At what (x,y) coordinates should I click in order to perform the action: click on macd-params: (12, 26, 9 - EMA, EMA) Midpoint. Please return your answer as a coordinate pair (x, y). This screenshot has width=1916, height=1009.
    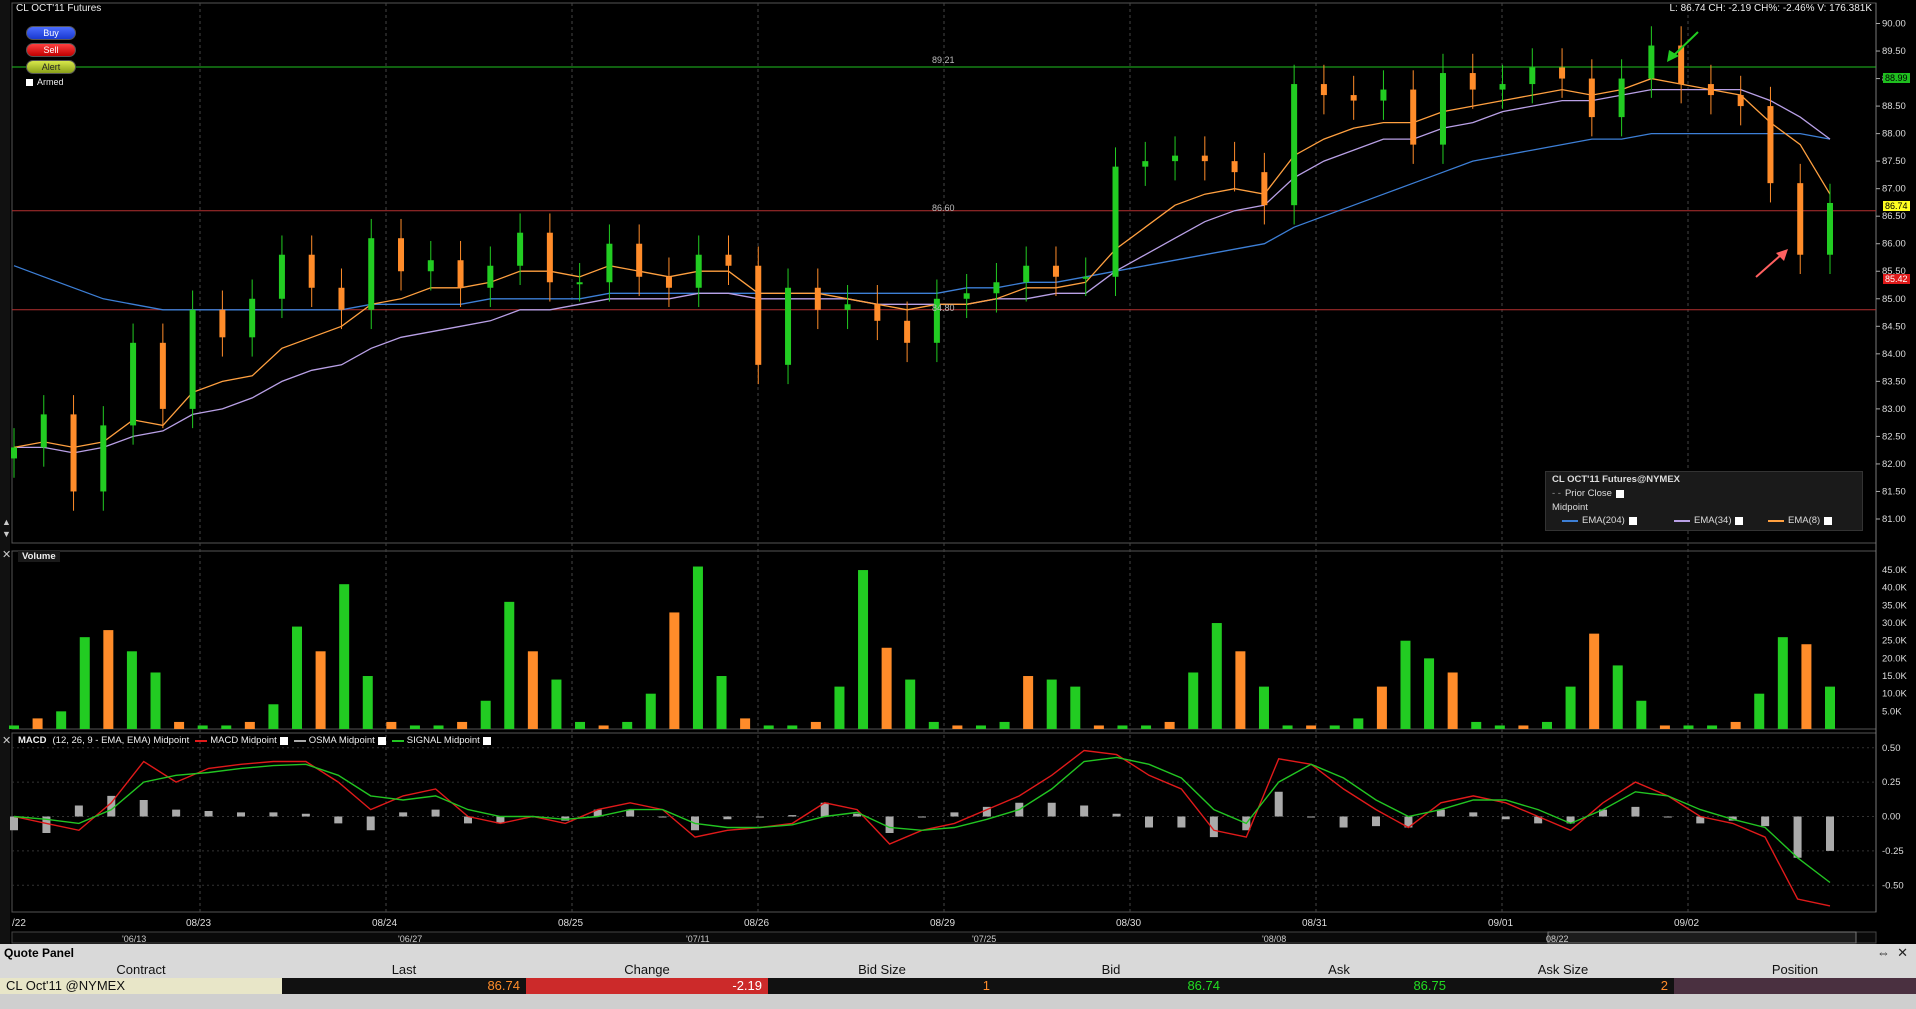
    Looking at the image, I should click on (121, 740).